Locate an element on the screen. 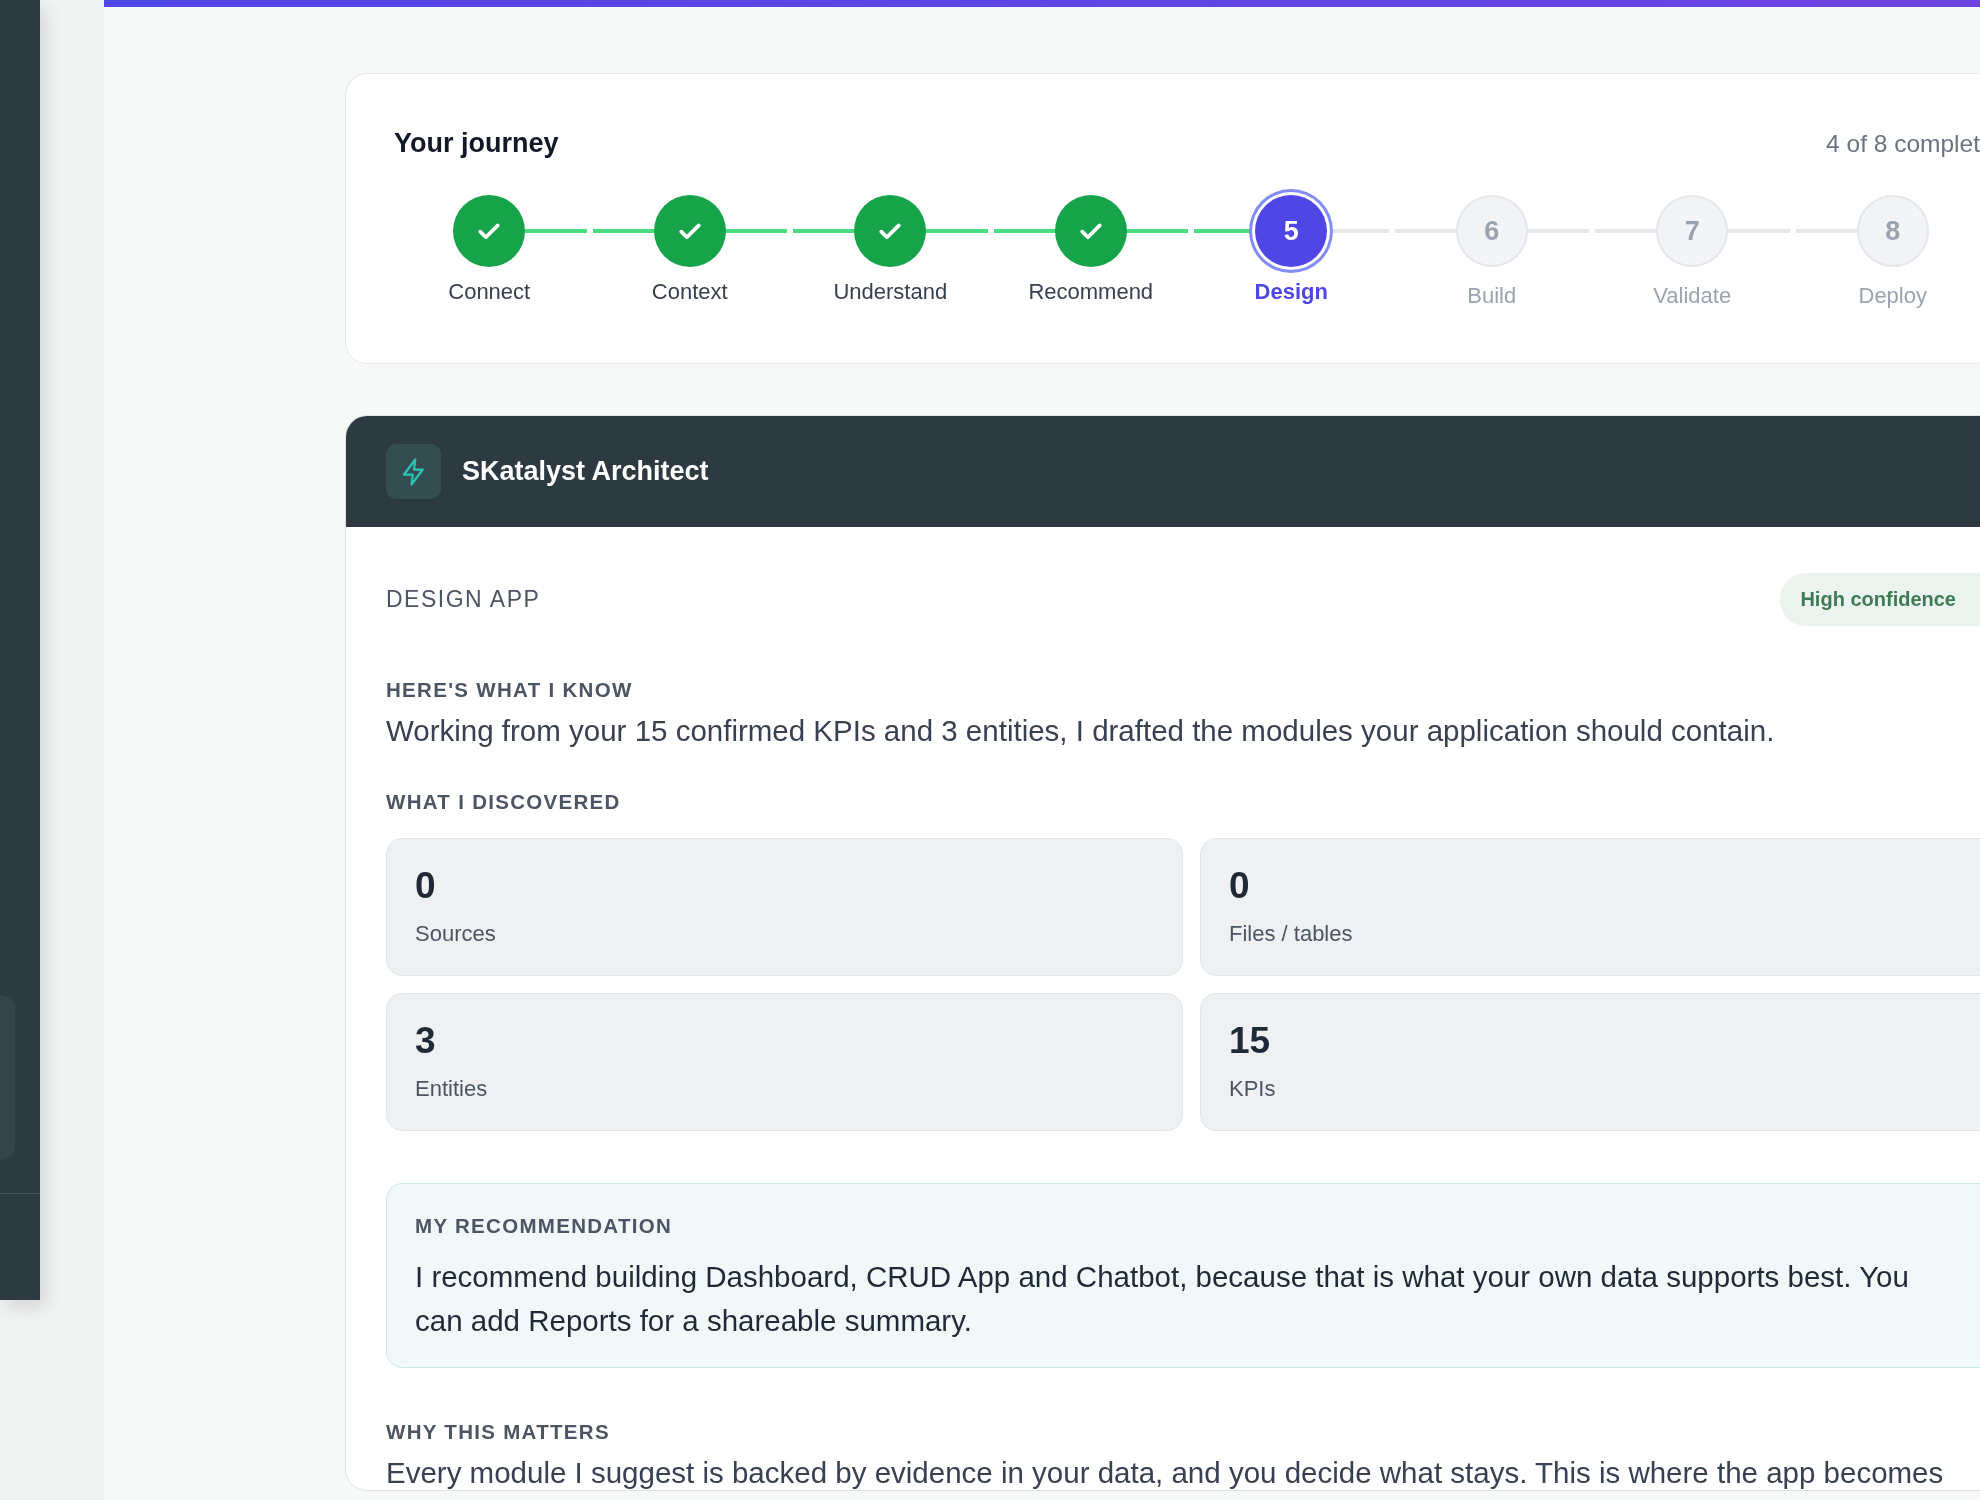 Image resolution: width=1980 pixels, height=1500 pixels. stat-label: KPIs is located at coordinates (1253, 1089).